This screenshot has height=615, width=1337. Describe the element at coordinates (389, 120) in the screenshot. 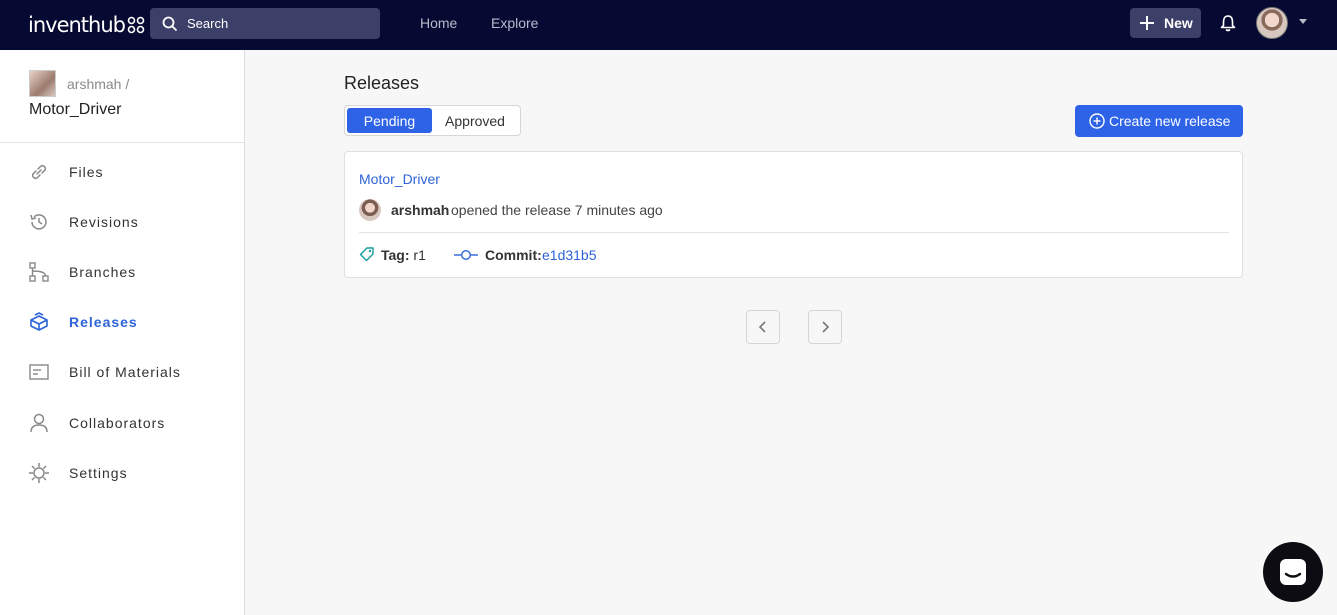

I see `tab-pending: Pending` at that location.